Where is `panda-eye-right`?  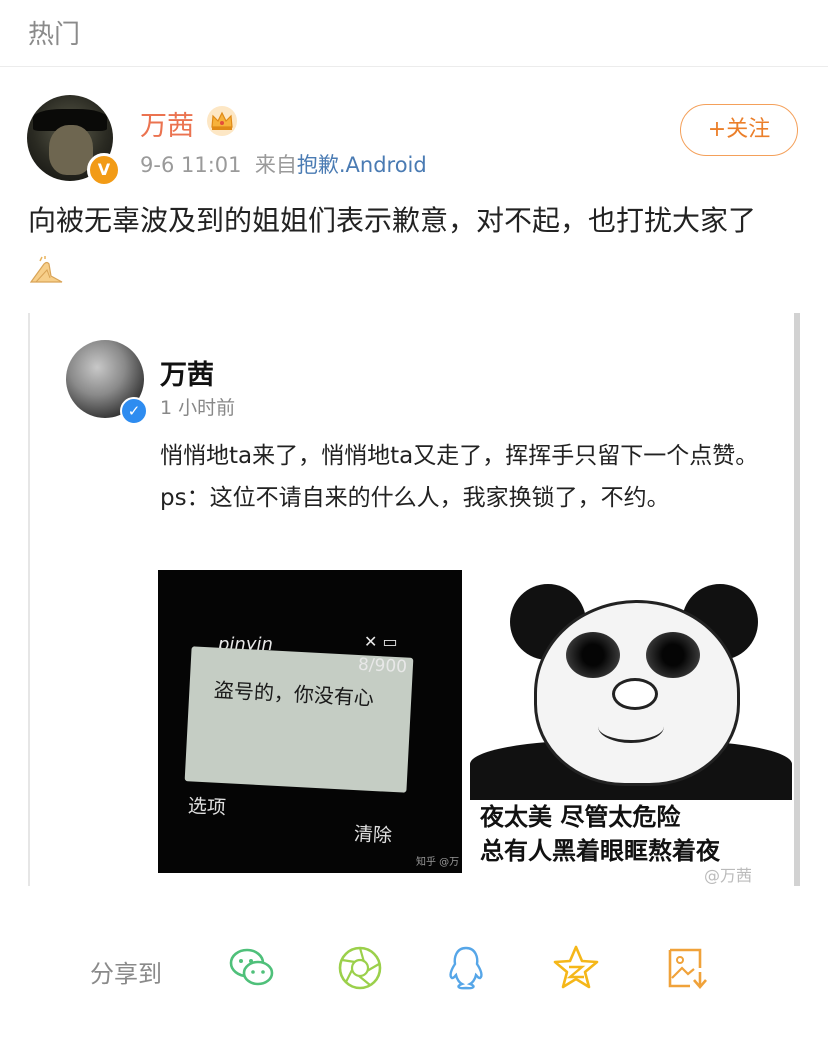
panda-eye-right is located at coordinates (673, 655).